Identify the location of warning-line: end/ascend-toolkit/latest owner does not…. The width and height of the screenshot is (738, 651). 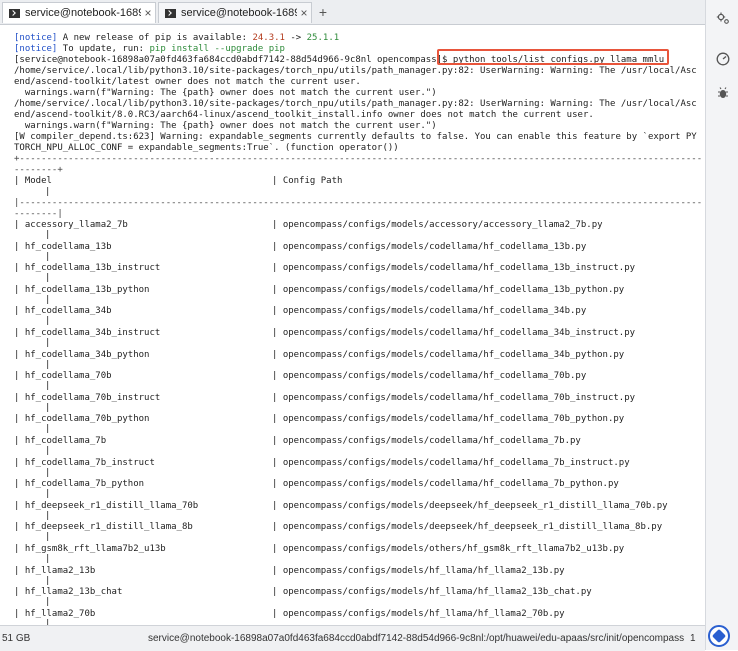
(187, 82).